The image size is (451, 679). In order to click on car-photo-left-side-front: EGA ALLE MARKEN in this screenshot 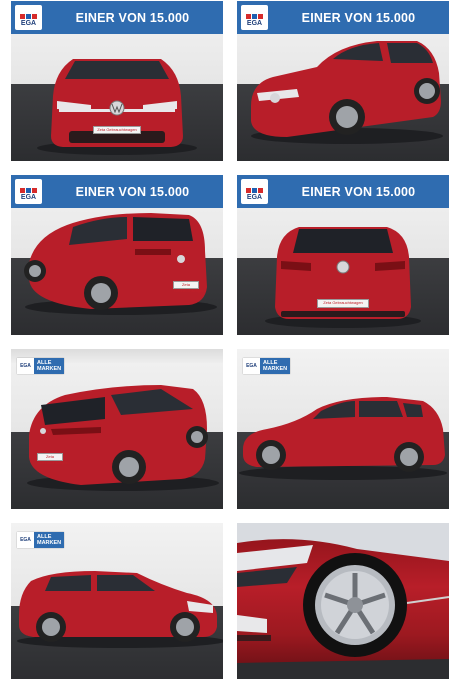, I will do `click(117, 601)`.